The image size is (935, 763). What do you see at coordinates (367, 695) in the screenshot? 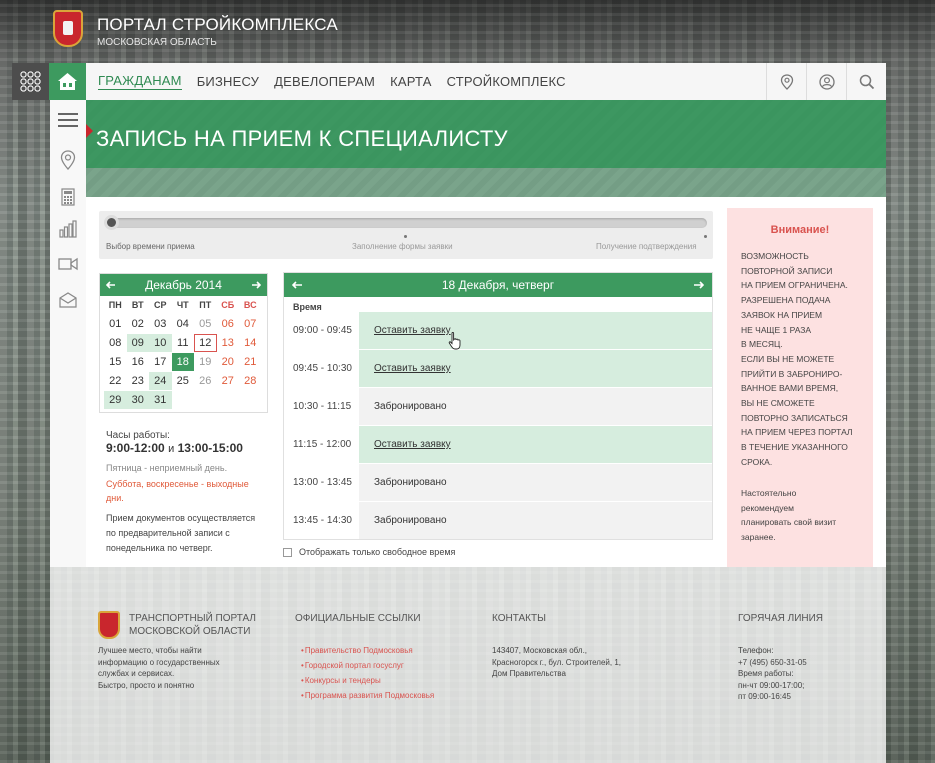
I see `footer-link: Программа развития Подмосковья` at bounding box center [367, 695].